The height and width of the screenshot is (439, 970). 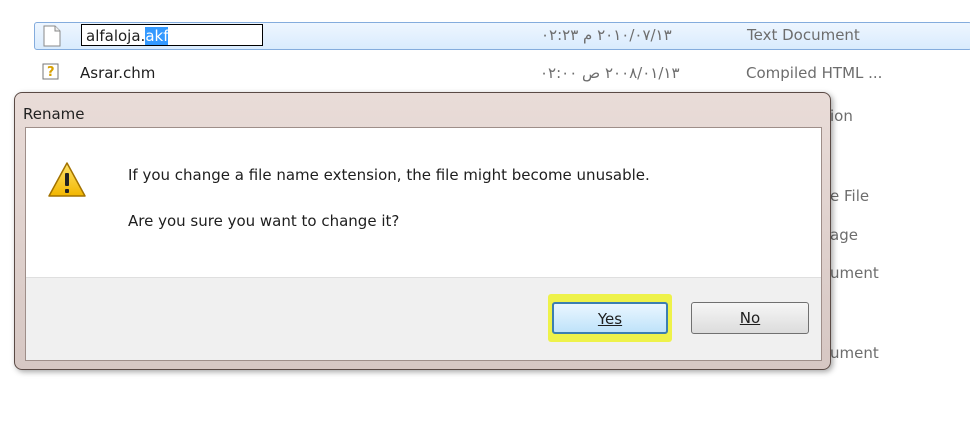 What do you see at coordinates (850, 196) in the screenshot?
I see `file-type: e File` at bounding box center [850, 196].